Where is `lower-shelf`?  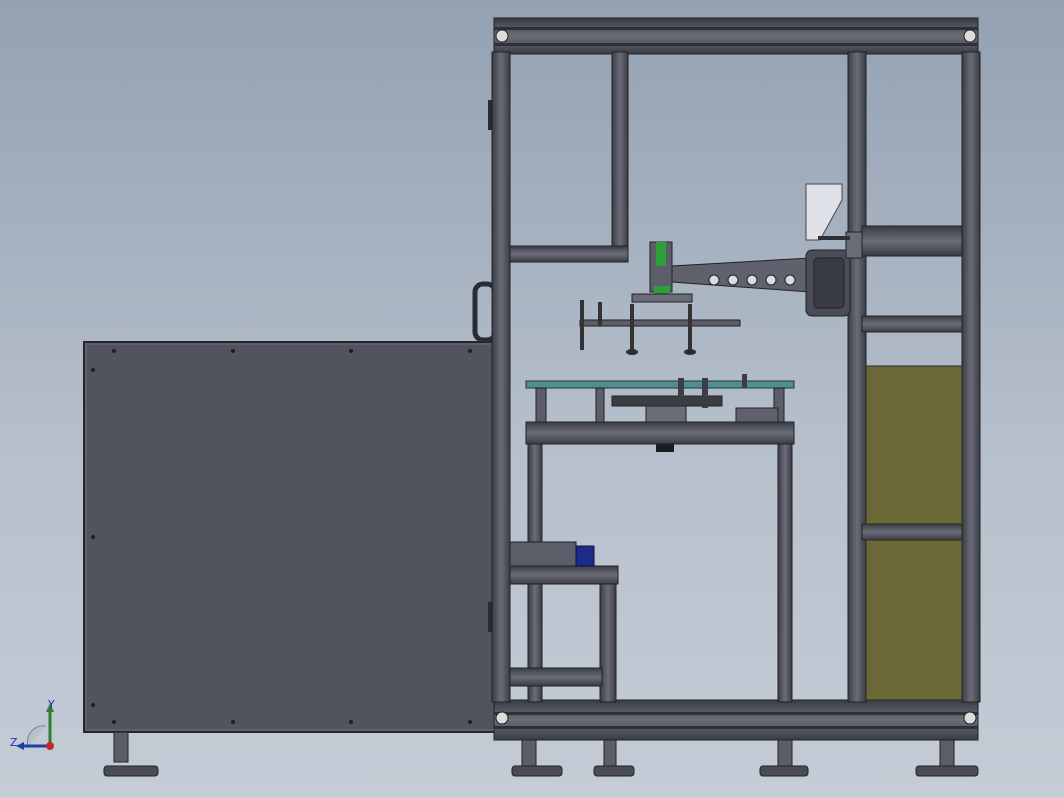
lower-shelf is located at coordinates (564, 622).